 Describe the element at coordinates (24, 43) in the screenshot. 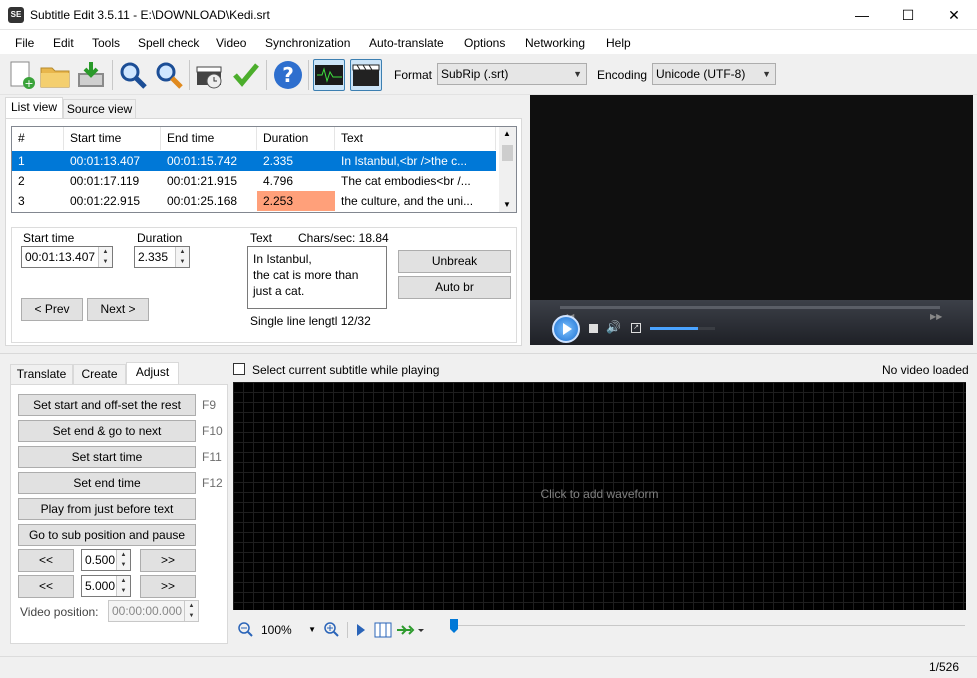

I see `menu-file: File` at that location.